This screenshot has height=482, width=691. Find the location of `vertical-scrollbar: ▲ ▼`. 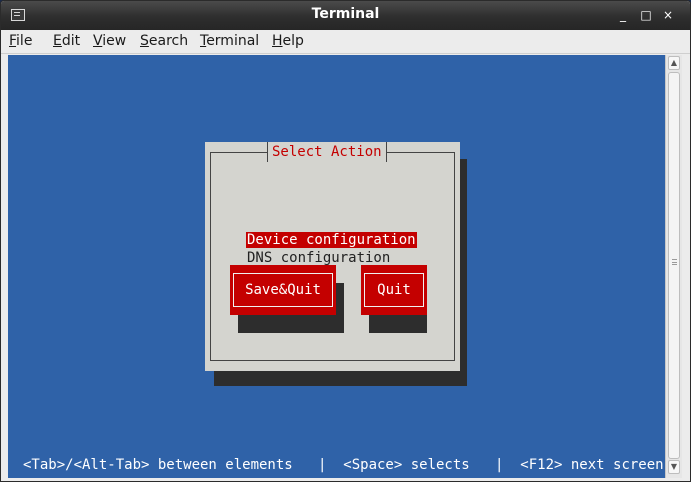

vertical-scrollbar: ▲ ▼ is located at coordinates (673, 266).